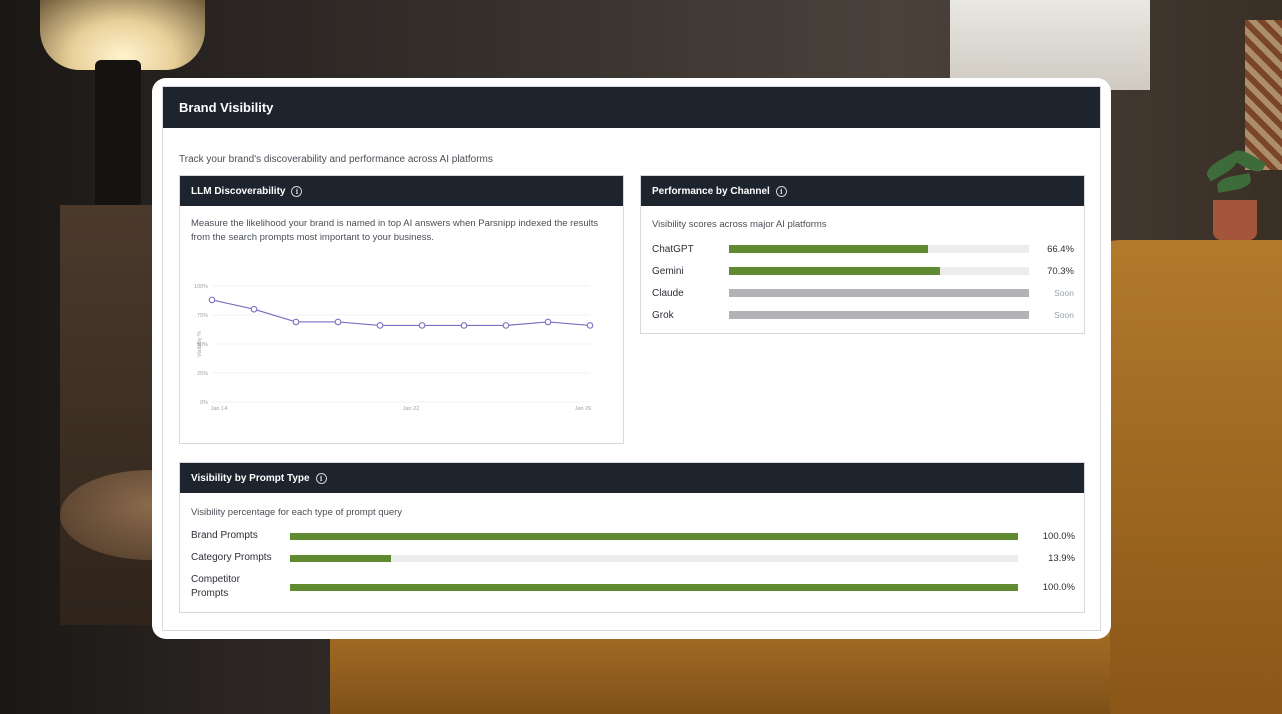 This screenshot has height=714, width=1282. What do you see at coordinates (224, 535) in the screenshot?
I see `prompt-type-name: Brand Prompts` at bounding box center [224, 535].